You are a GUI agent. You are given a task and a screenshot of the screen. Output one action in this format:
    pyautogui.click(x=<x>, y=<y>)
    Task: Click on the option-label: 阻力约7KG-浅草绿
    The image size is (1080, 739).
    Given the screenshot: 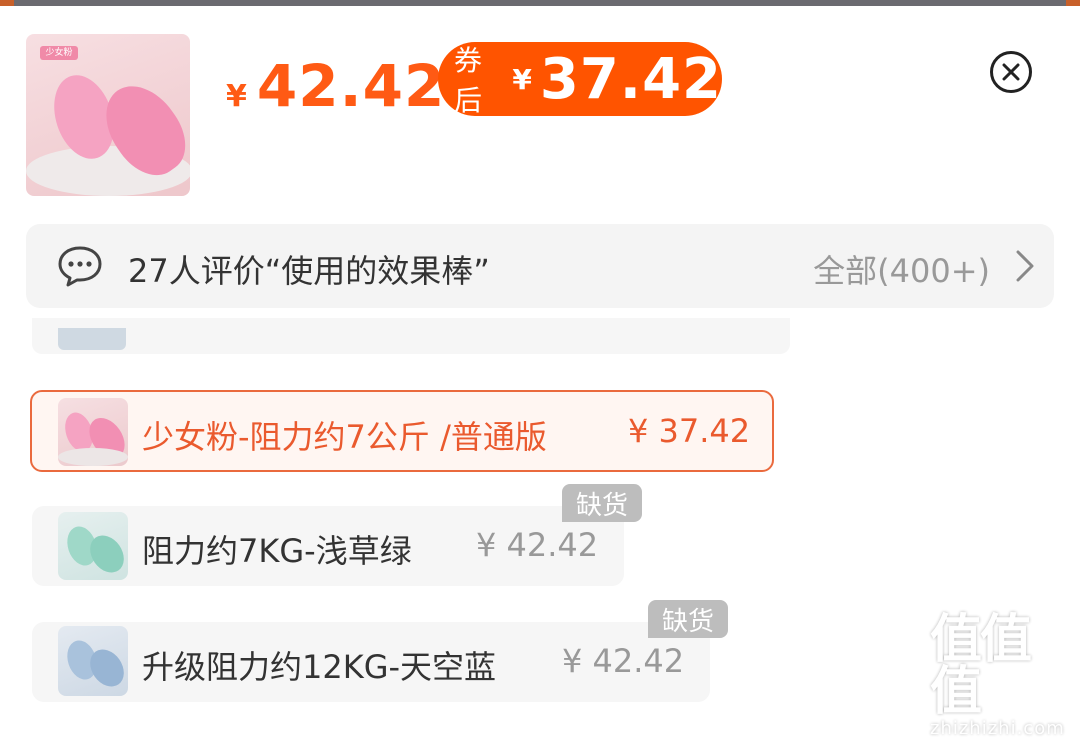 What is the action you would take?
    pyautogui.click(x=277, y=551)
    